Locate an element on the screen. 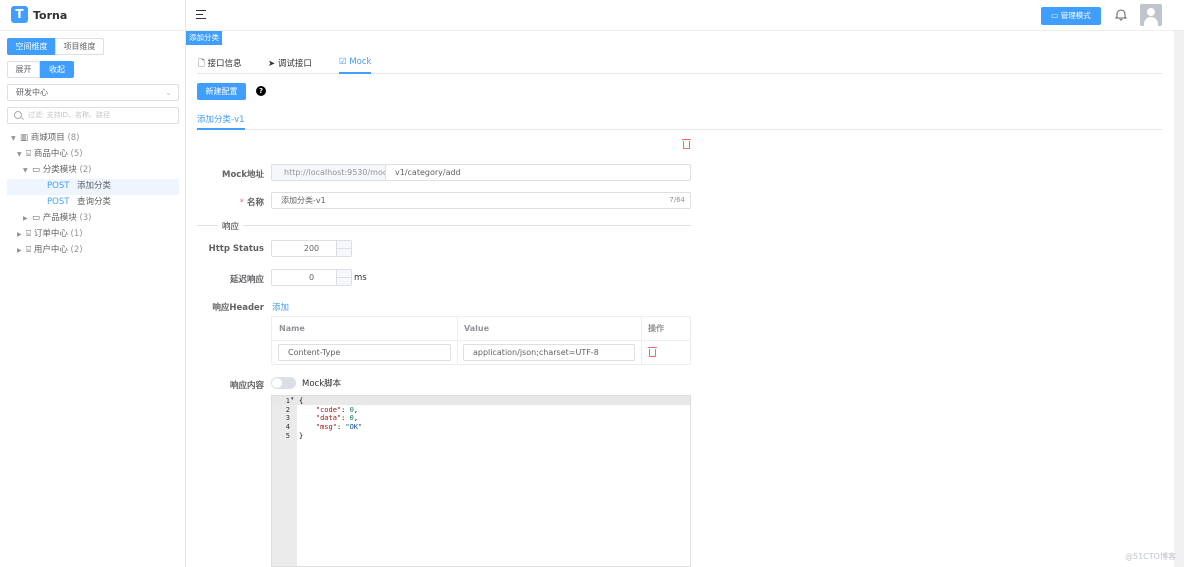 This screenshot has width=1184, height=567. delay-stepper: 0 is located at coordinates (311, 277).